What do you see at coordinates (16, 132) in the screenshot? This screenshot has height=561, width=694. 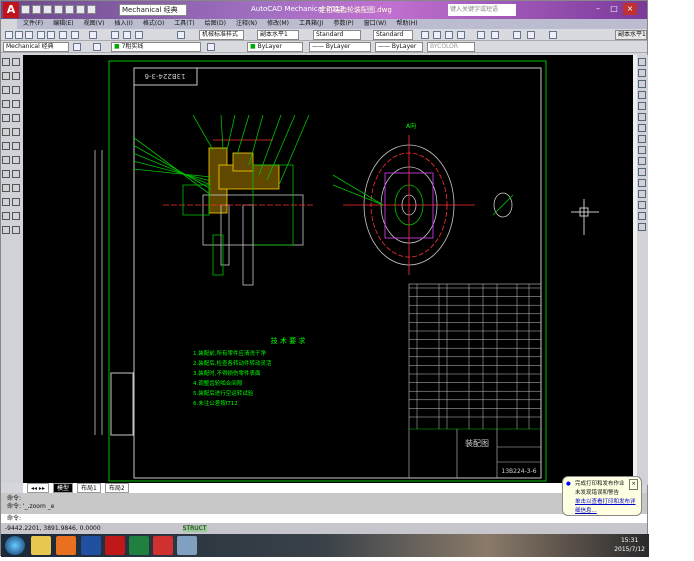 I see `move-icon` at bounding box center [16, 132].